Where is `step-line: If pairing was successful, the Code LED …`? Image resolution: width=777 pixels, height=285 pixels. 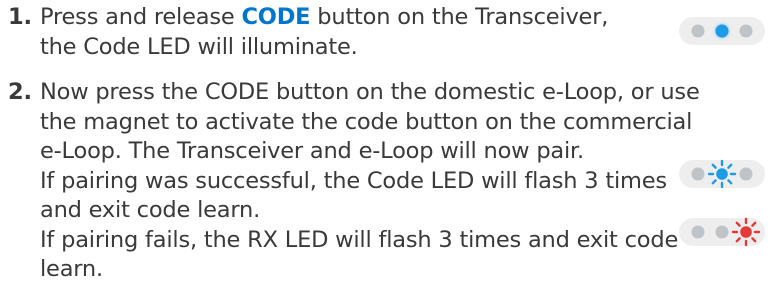 step-line: If pairing was successful, the Code LED … is located at coordinates (353, 180).